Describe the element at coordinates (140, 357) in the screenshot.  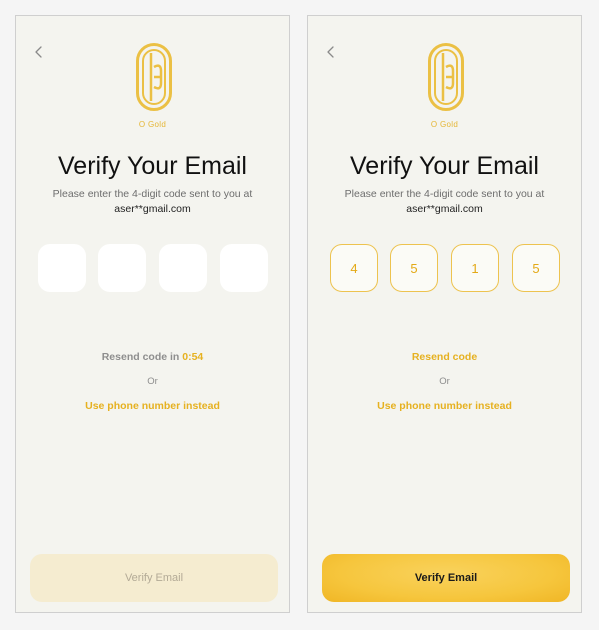
I see `resend-label: Resend code in` at that location.